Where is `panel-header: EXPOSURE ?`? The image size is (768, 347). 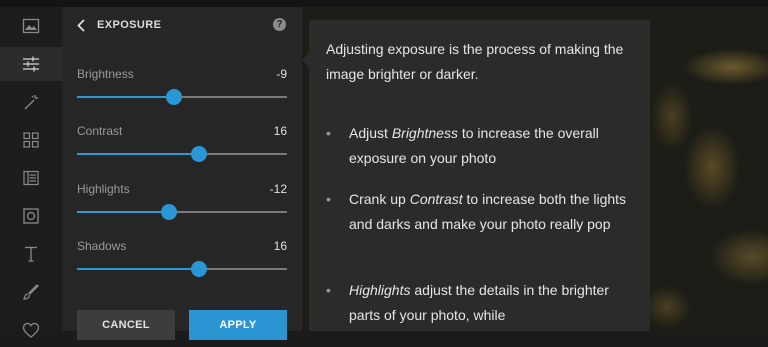 panel-header: EXPOSURE ? is located at coordinates (182, 25).